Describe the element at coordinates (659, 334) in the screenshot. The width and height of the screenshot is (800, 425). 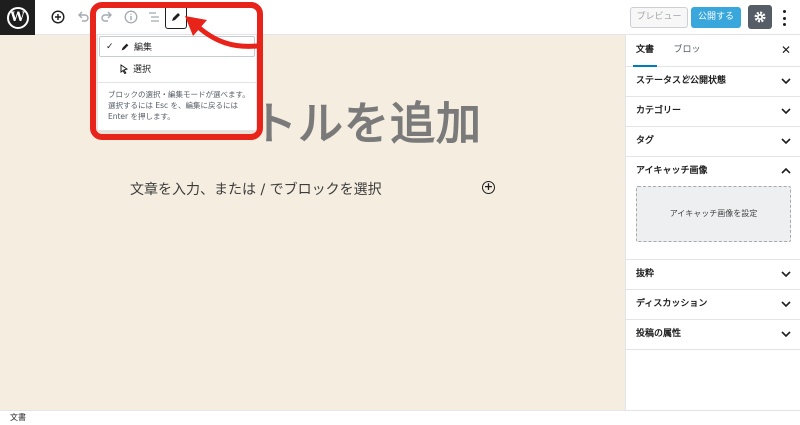
I see `panel-label: 投稿の属性` at that location.